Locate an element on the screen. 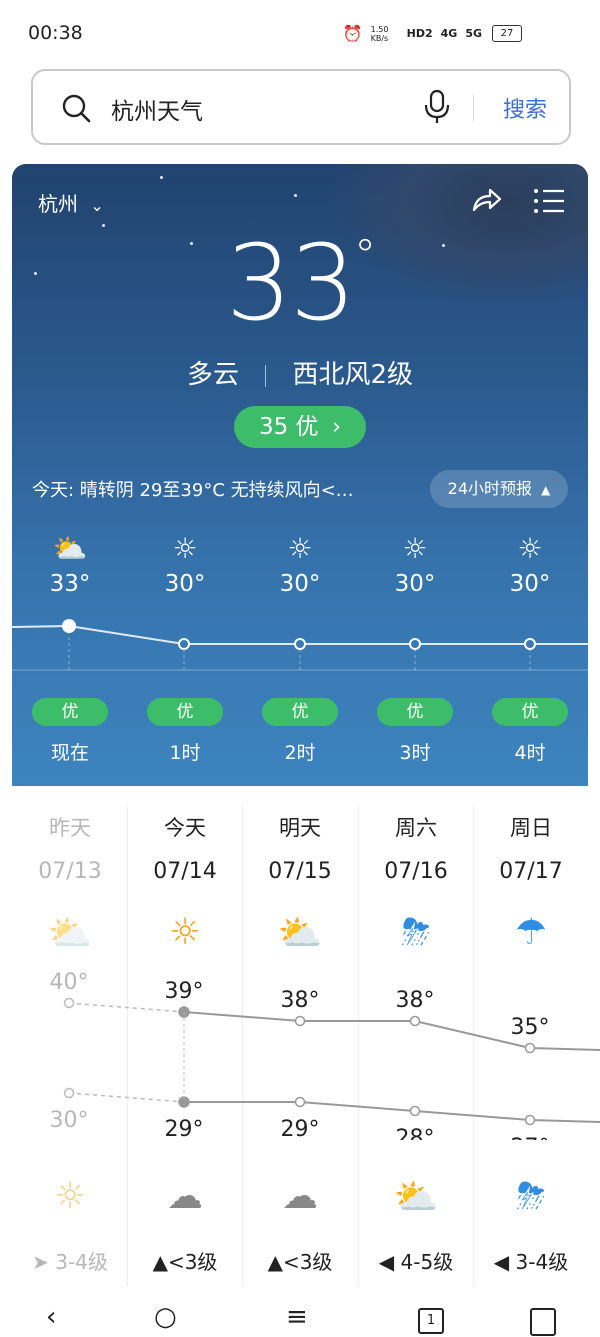 This screenshot has width=600, height=1337. search-divider is located at coordinates (473, 108).